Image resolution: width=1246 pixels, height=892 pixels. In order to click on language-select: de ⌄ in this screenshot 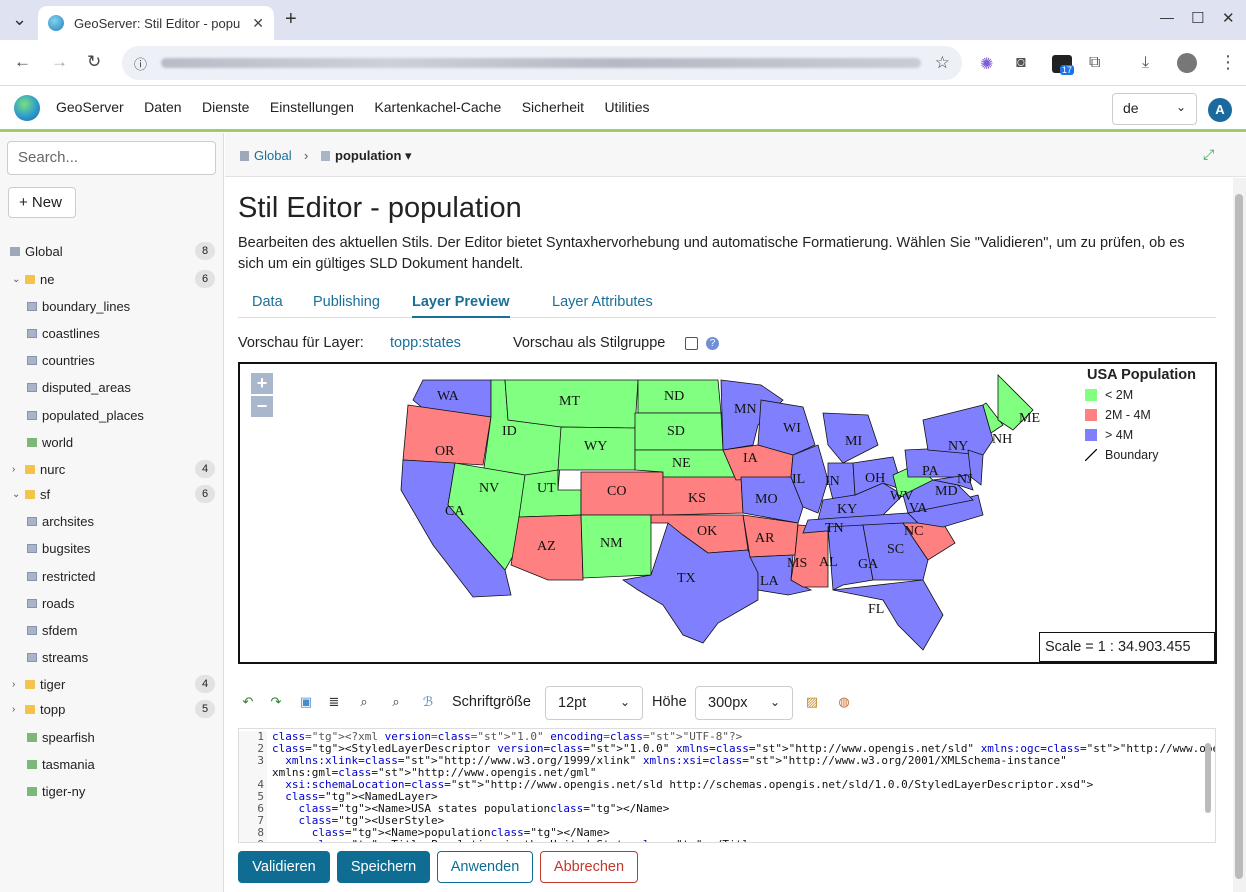, I will do `click(1154, 109)`.